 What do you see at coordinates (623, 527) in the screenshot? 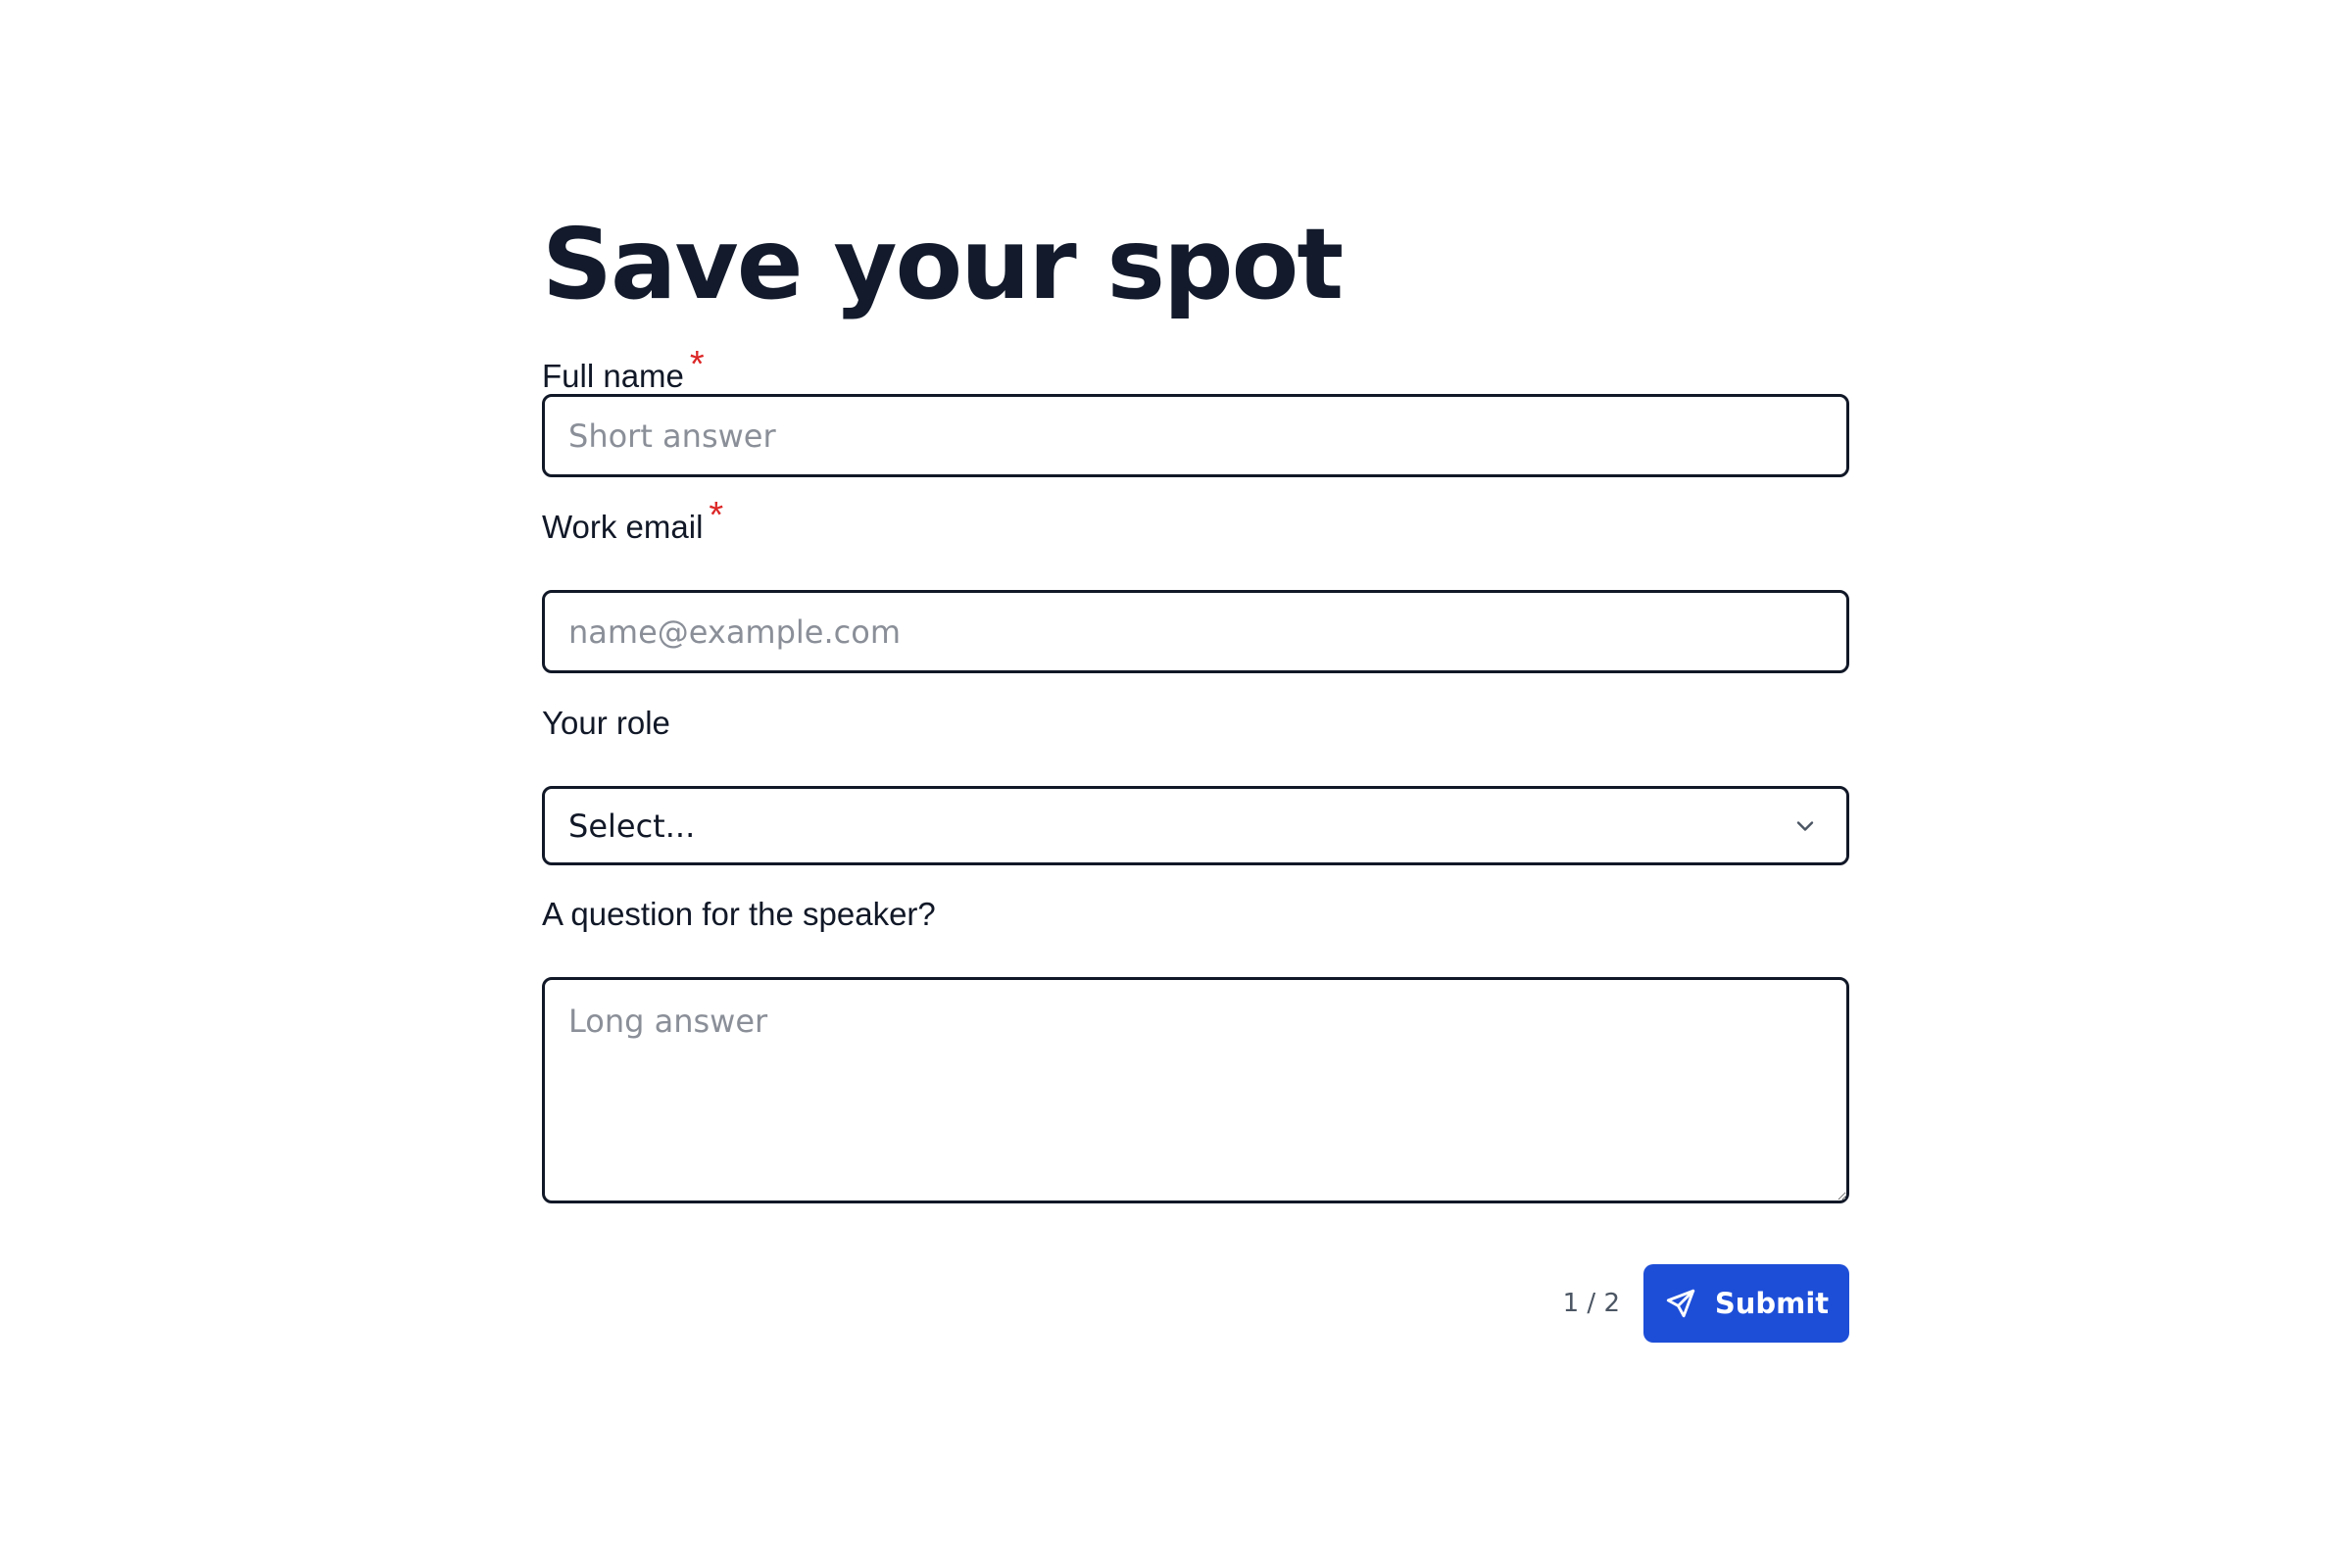
I see `work-email-label: Work email` at bounding box center [623, 527].